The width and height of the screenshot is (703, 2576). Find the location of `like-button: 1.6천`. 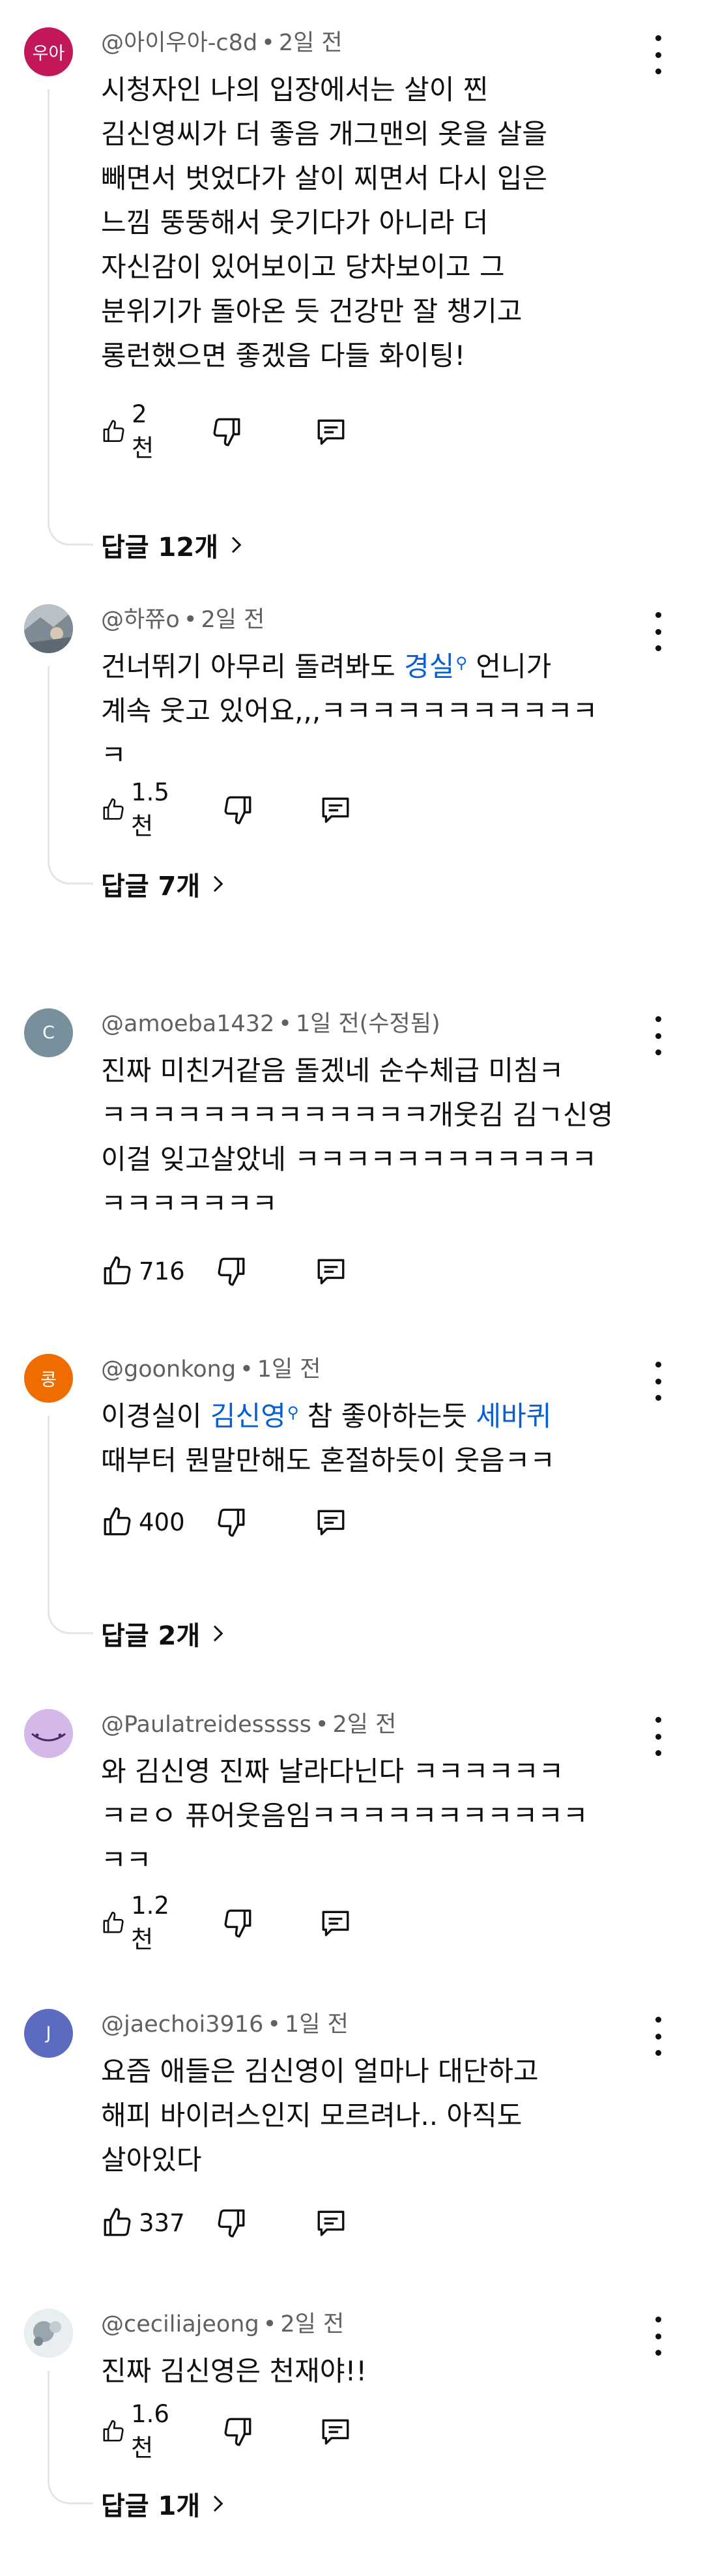

like-button: 1.6천 is located at coordinates (139, 2431).